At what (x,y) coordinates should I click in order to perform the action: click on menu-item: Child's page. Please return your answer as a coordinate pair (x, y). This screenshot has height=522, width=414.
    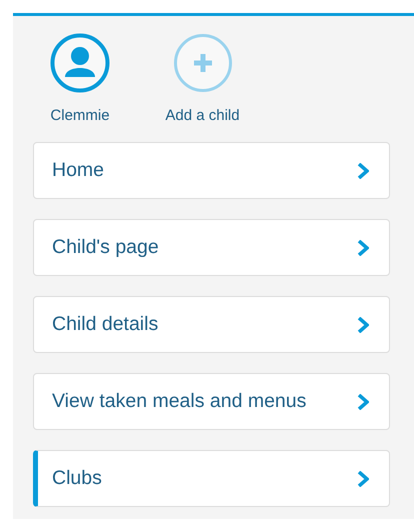
    Looking at the image, I should click on (211, 247).